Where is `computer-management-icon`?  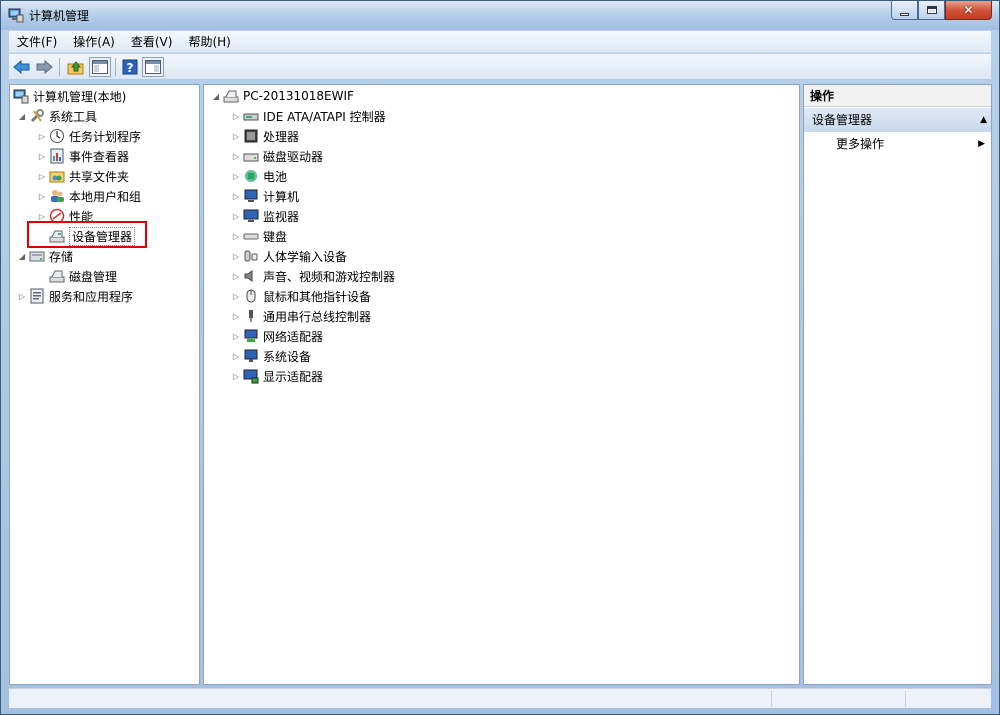 computer-management-icon is located at coordinates (21, 96).